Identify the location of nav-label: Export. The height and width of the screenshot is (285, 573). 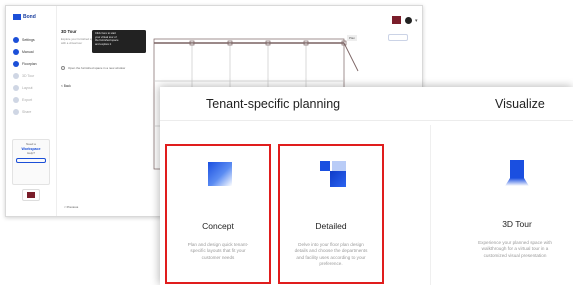
(27, 99).